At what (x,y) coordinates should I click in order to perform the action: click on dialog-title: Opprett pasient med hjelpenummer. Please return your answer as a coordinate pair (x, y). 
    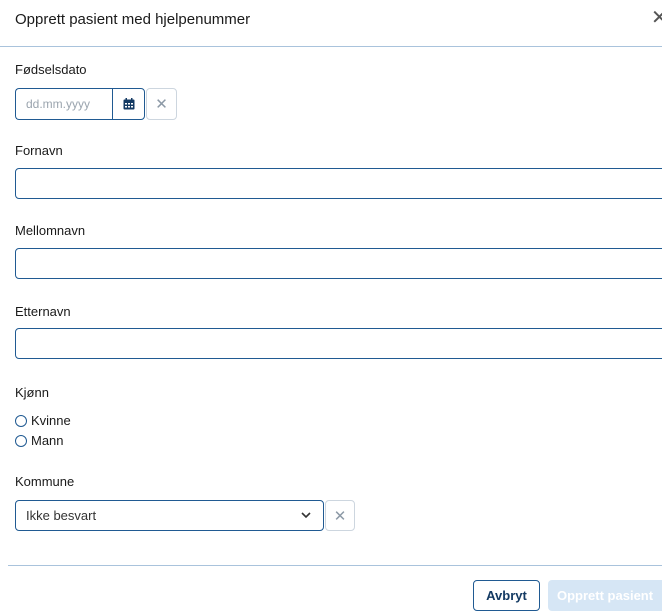
    Looking at the image, I should click on (133, 19).